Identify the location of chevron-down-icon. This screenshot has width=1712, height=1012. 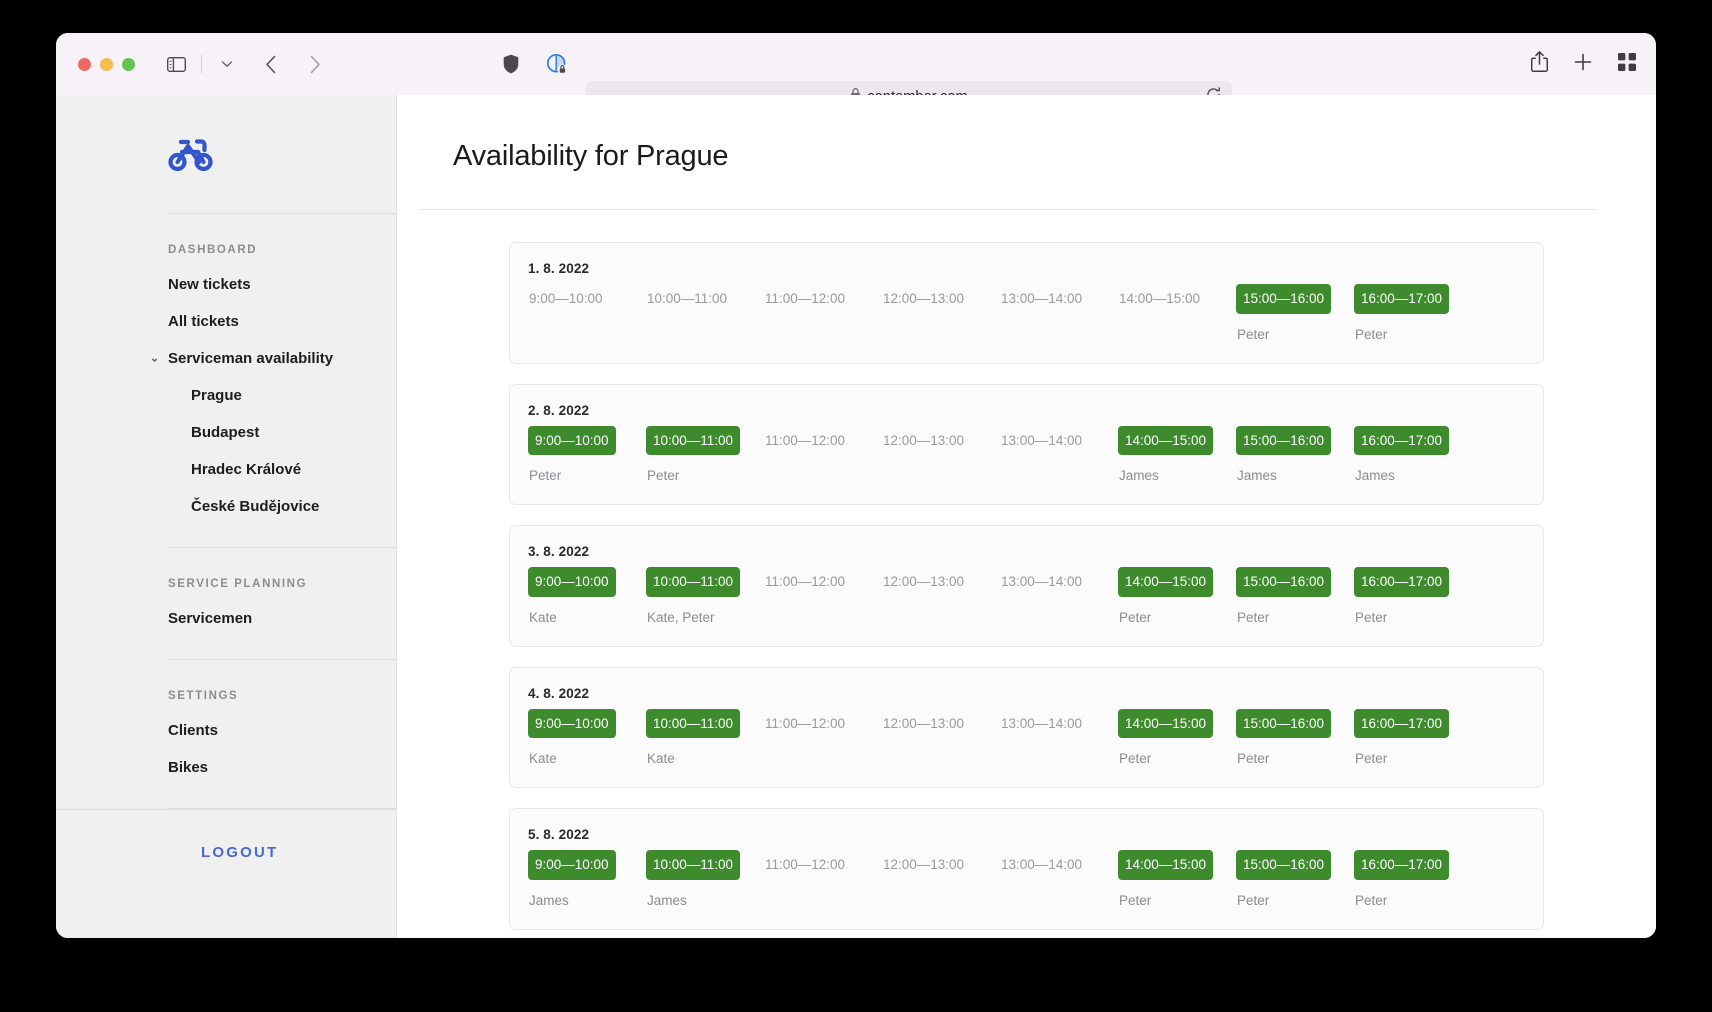
(227, 64).